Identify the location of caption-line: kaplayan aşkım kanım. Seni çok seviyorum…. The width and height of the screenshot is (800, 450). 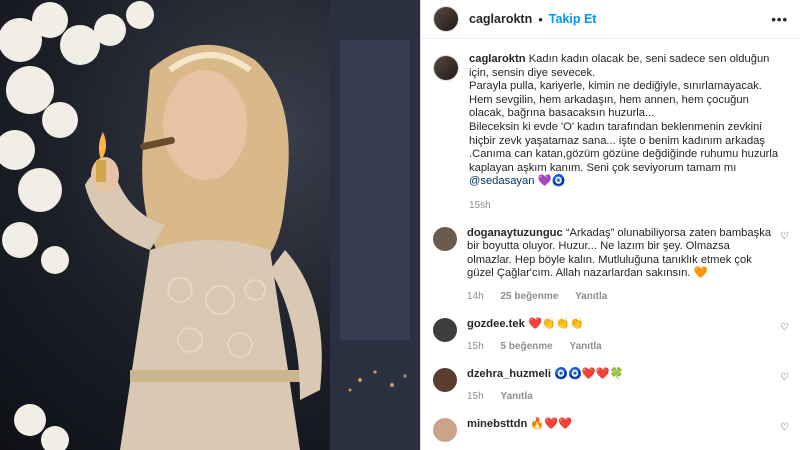
(603, 167).